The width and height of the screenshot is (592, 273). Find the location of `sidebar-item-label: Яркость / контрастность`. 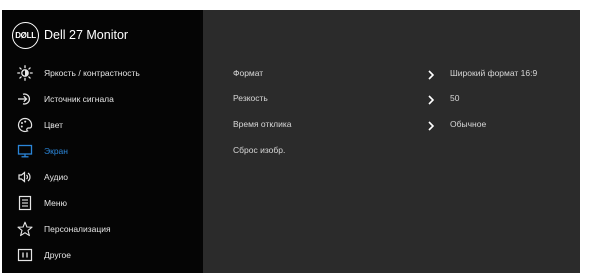

sidebar-item-label: Яркость / контрастность is located at coordinates (92, 73).